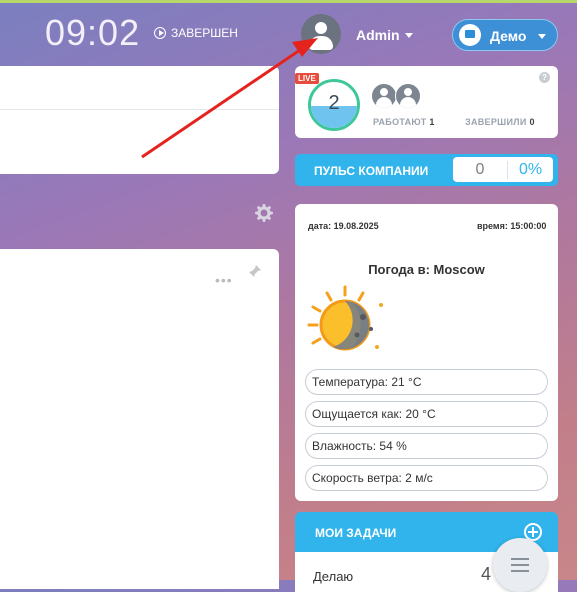 The width and height of the screenshot is (577, 592). I want to click on sun-moon-icon, so click(345, 318).